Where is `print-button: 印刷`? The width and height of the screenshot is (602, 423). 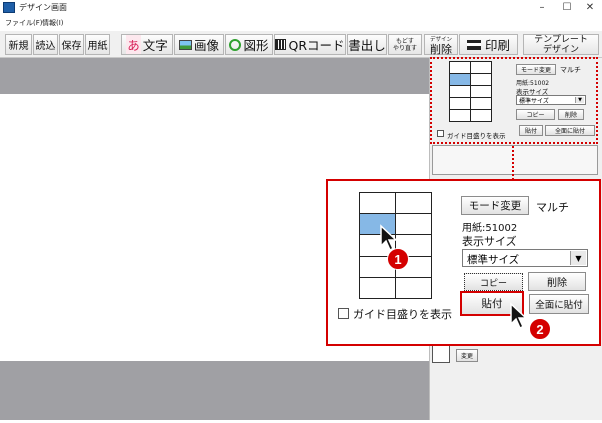 print-button: 印刷 is located at coordinates (488, 44).